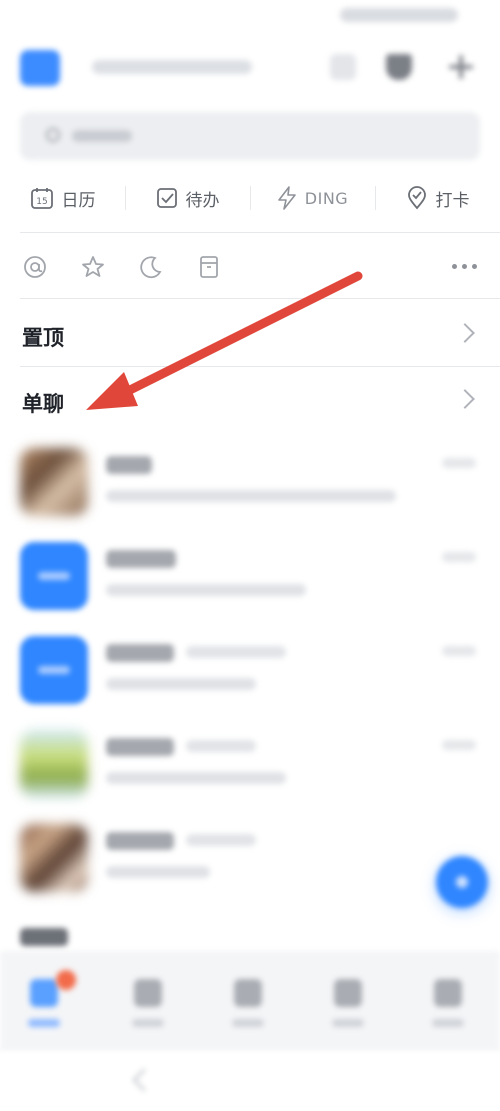 The image size is (500, 1111). I want to click on quick-tools: 15 日历 待办 DING 打卡, so click(250, 198).